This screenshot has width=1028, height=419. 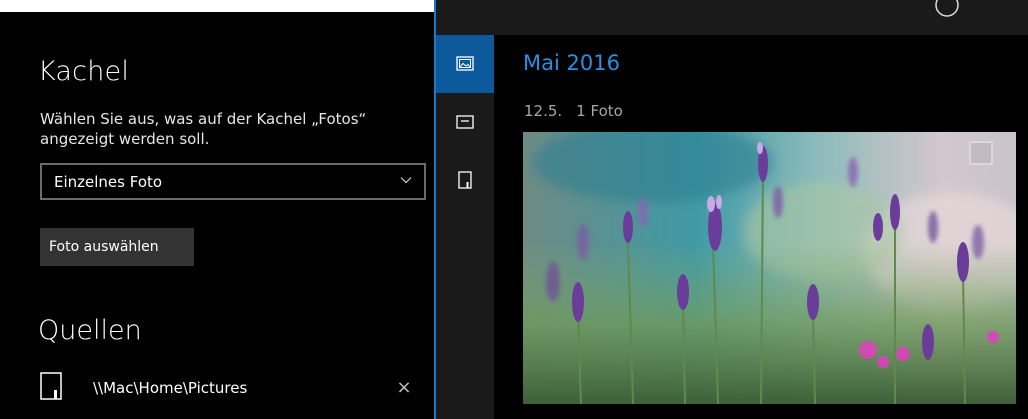 What do you see at coordinates (170, 388) in the screenshot?
I see `source-path: \\Mac\Home\Pictures` at bounding box center [170, 388].